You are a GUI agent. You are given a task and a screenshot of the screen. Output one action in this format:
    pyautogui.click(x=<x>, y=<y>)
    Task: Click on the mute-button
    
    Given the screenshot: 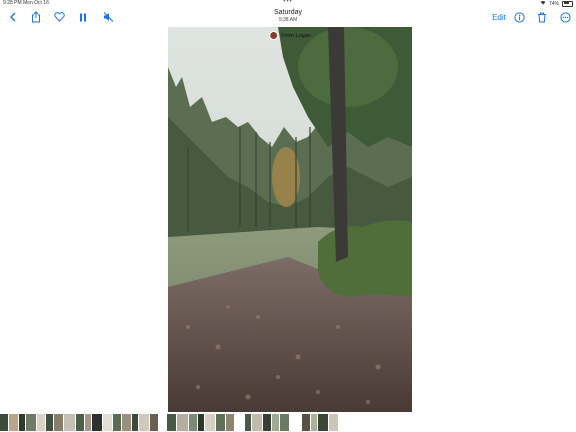 What is the action you would take?
    pyautogui.click(x=108, y=17)
    